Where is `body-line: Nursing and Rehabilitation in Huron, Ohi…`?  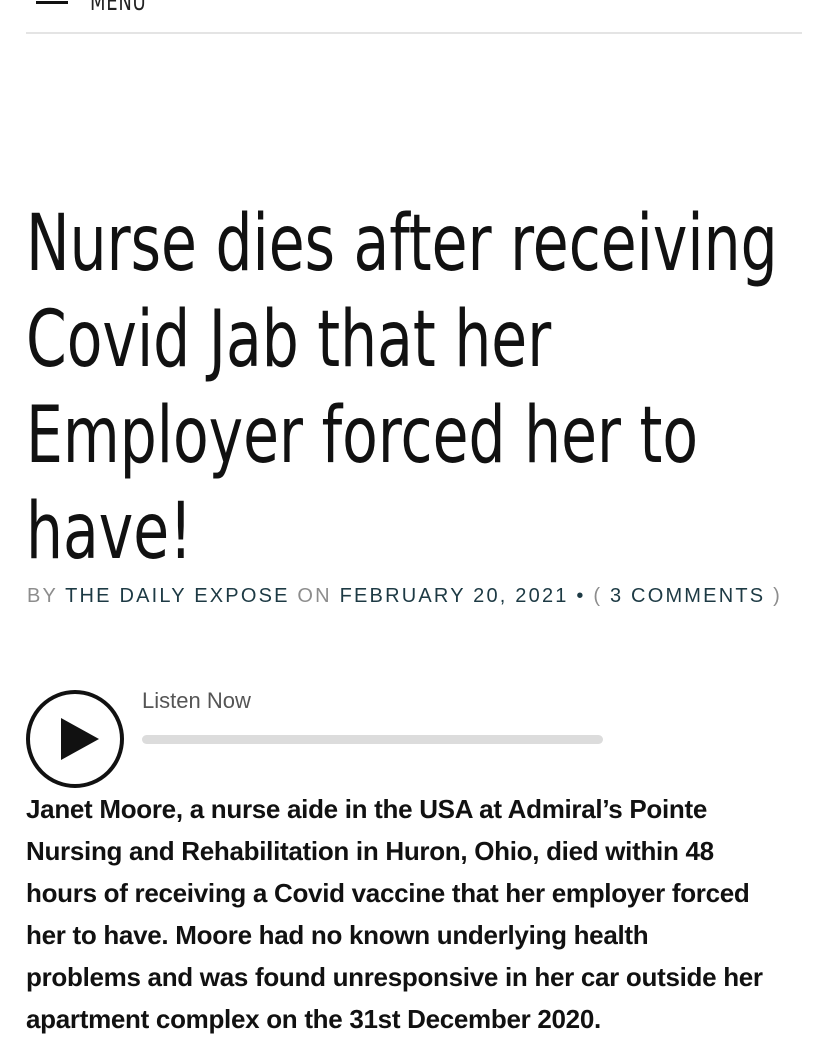 body-line: Nursing and Rehabilitation in Huron, Ohi… is located at coordinates (370, 851).